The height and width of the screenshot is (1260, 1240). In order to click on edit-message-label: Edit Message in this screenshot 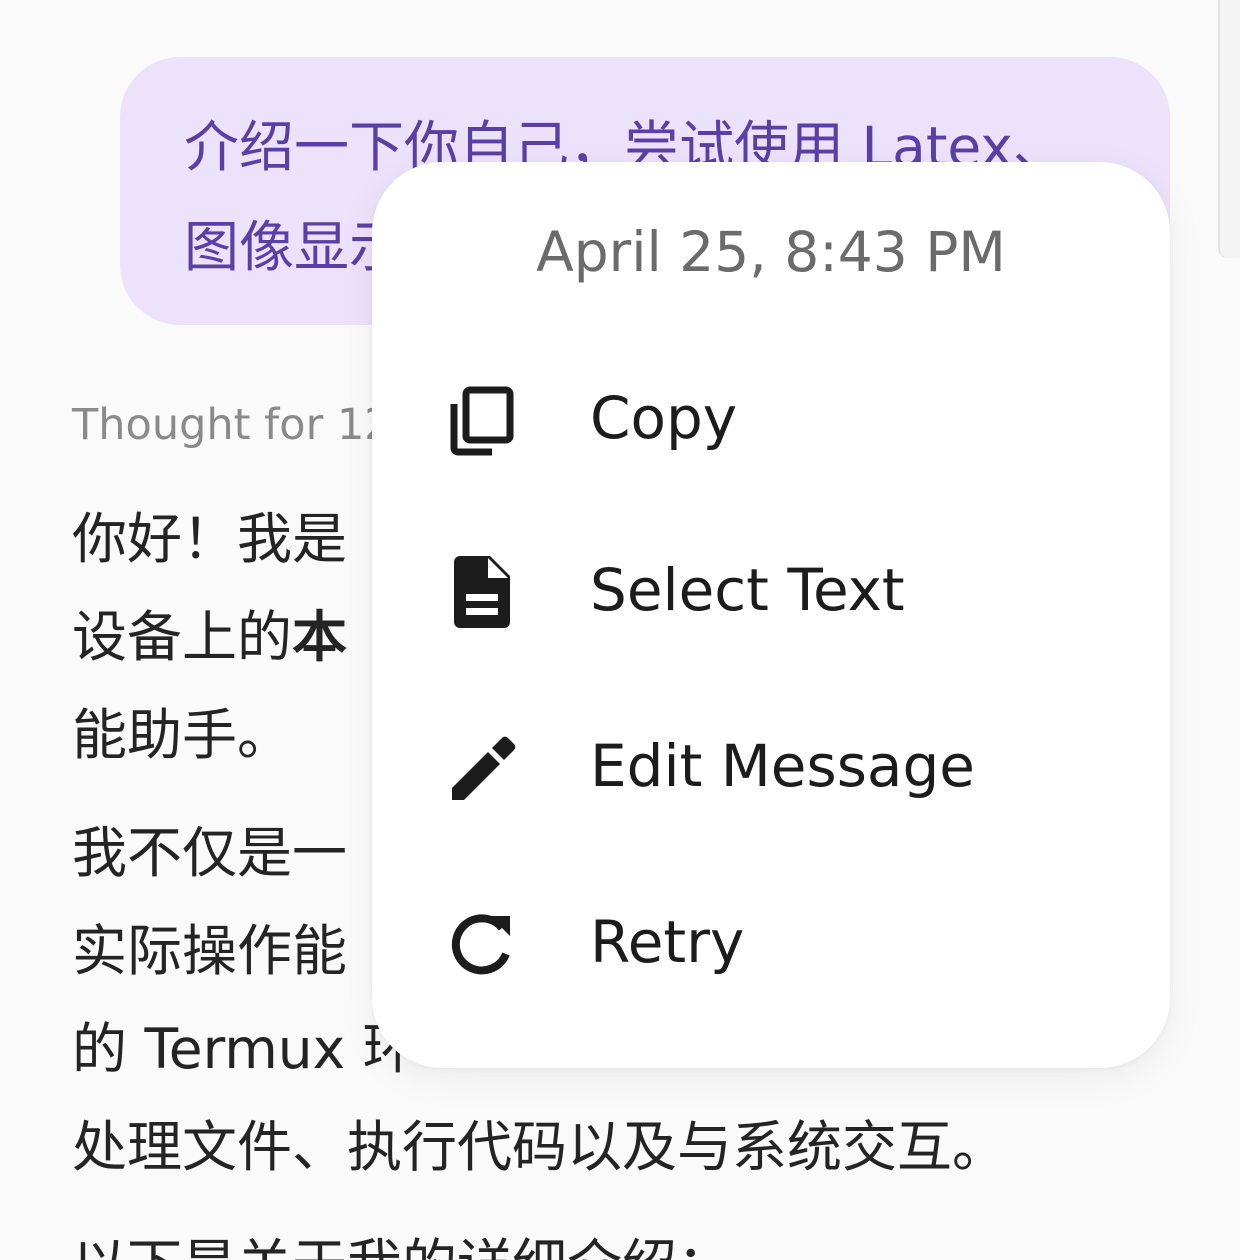, I will do `click(782, 766)`.